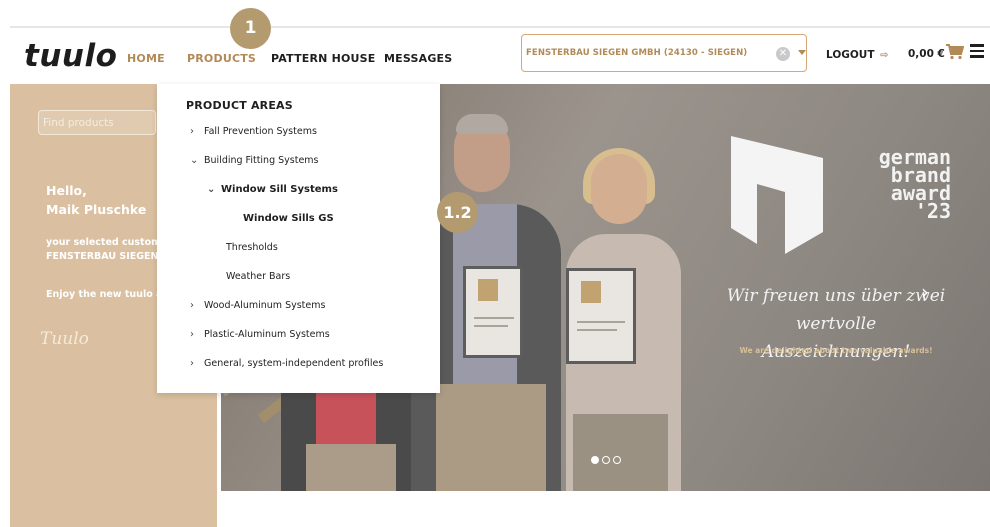 This screenshot has height=527, width=990. Describe the element at coordinates (250, 28) in the screenshot. I see `step-badge-1: 1` at that location.